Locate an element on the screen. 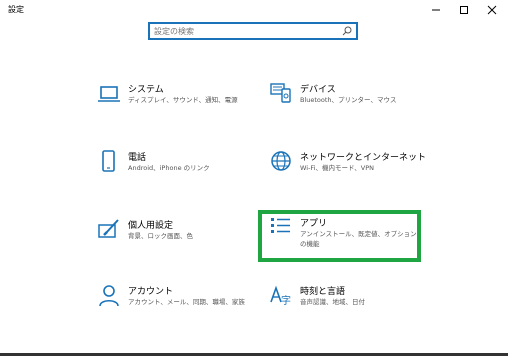 The width and height of the screenshot is (508, 356). tile-name: 電話 is located at coordinates (137, 158).